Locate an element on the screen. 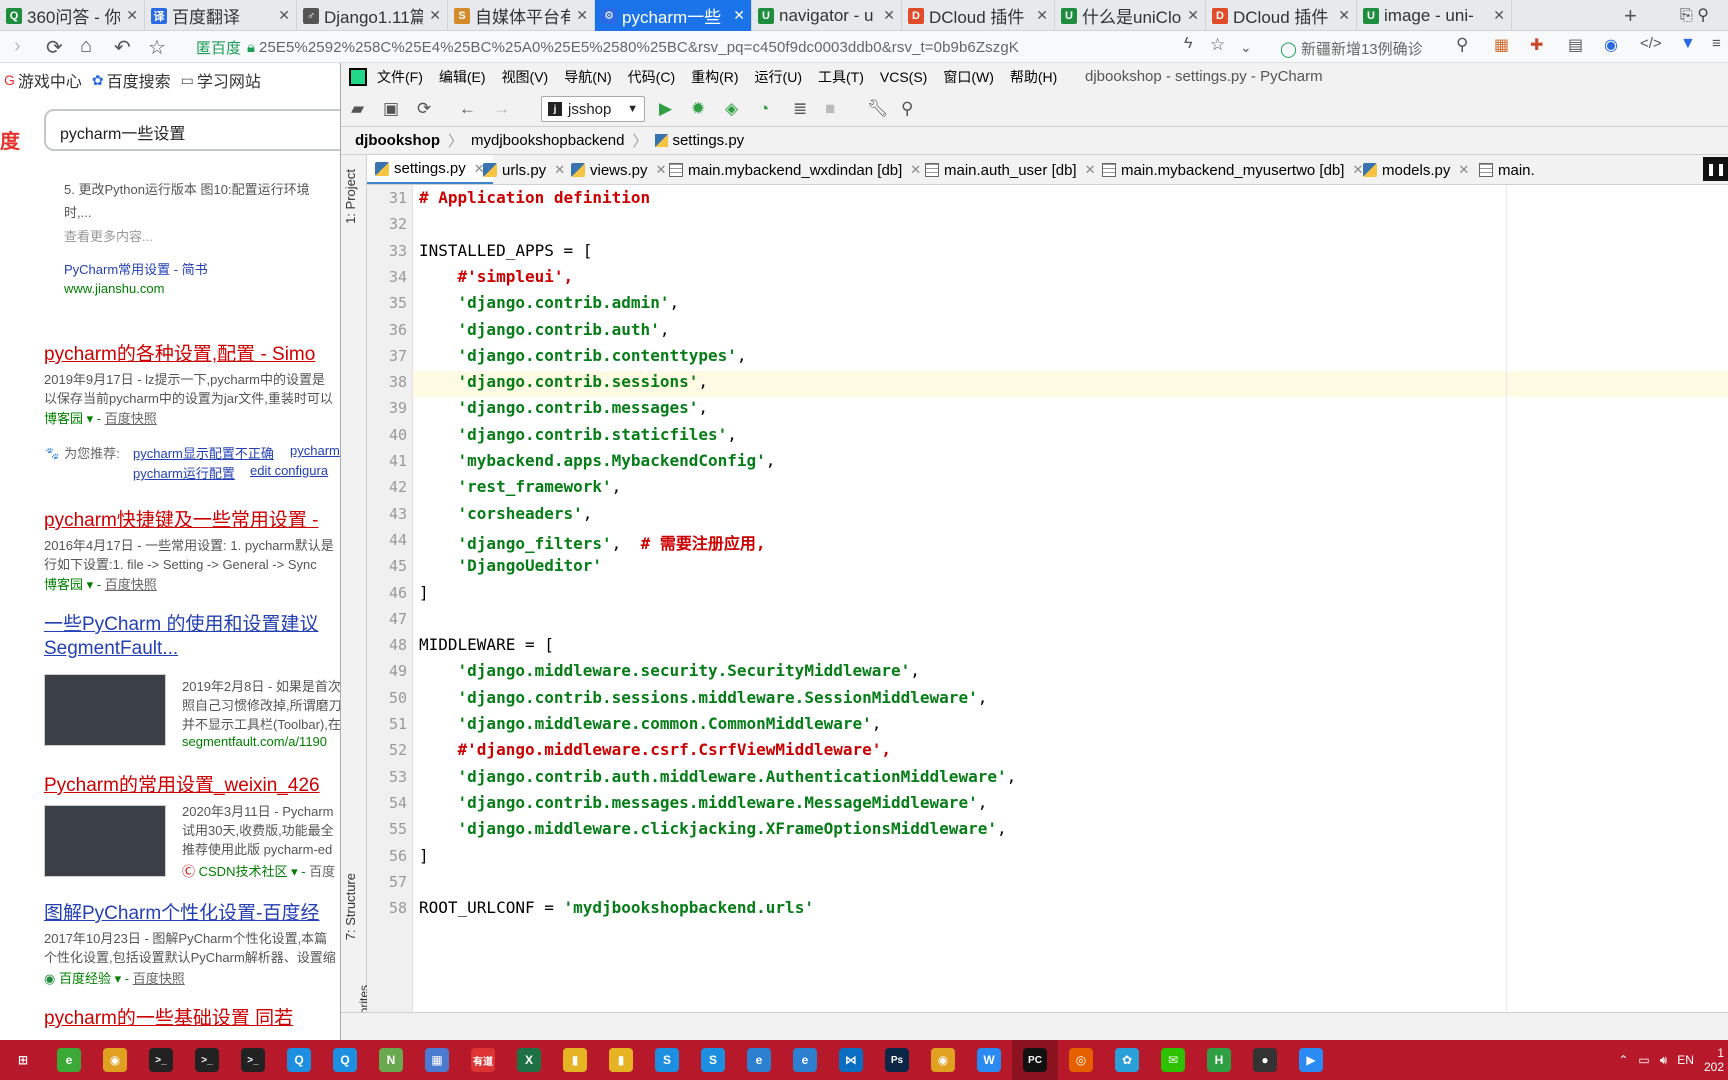 Image resolution: width=1728 pixels, height=1080 pixels. news-ticker: ◯ 新疆新增13例确诊 is located at coordinates (1351, 48).